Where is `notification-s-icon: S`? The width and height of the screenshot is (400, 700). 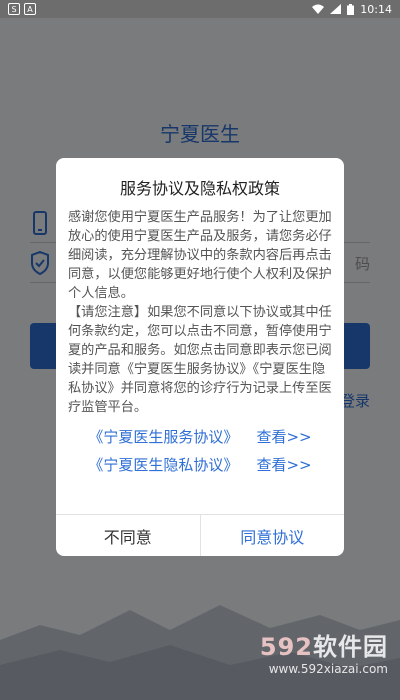 notification-s-icon: S is located at coordinates (14, 9).